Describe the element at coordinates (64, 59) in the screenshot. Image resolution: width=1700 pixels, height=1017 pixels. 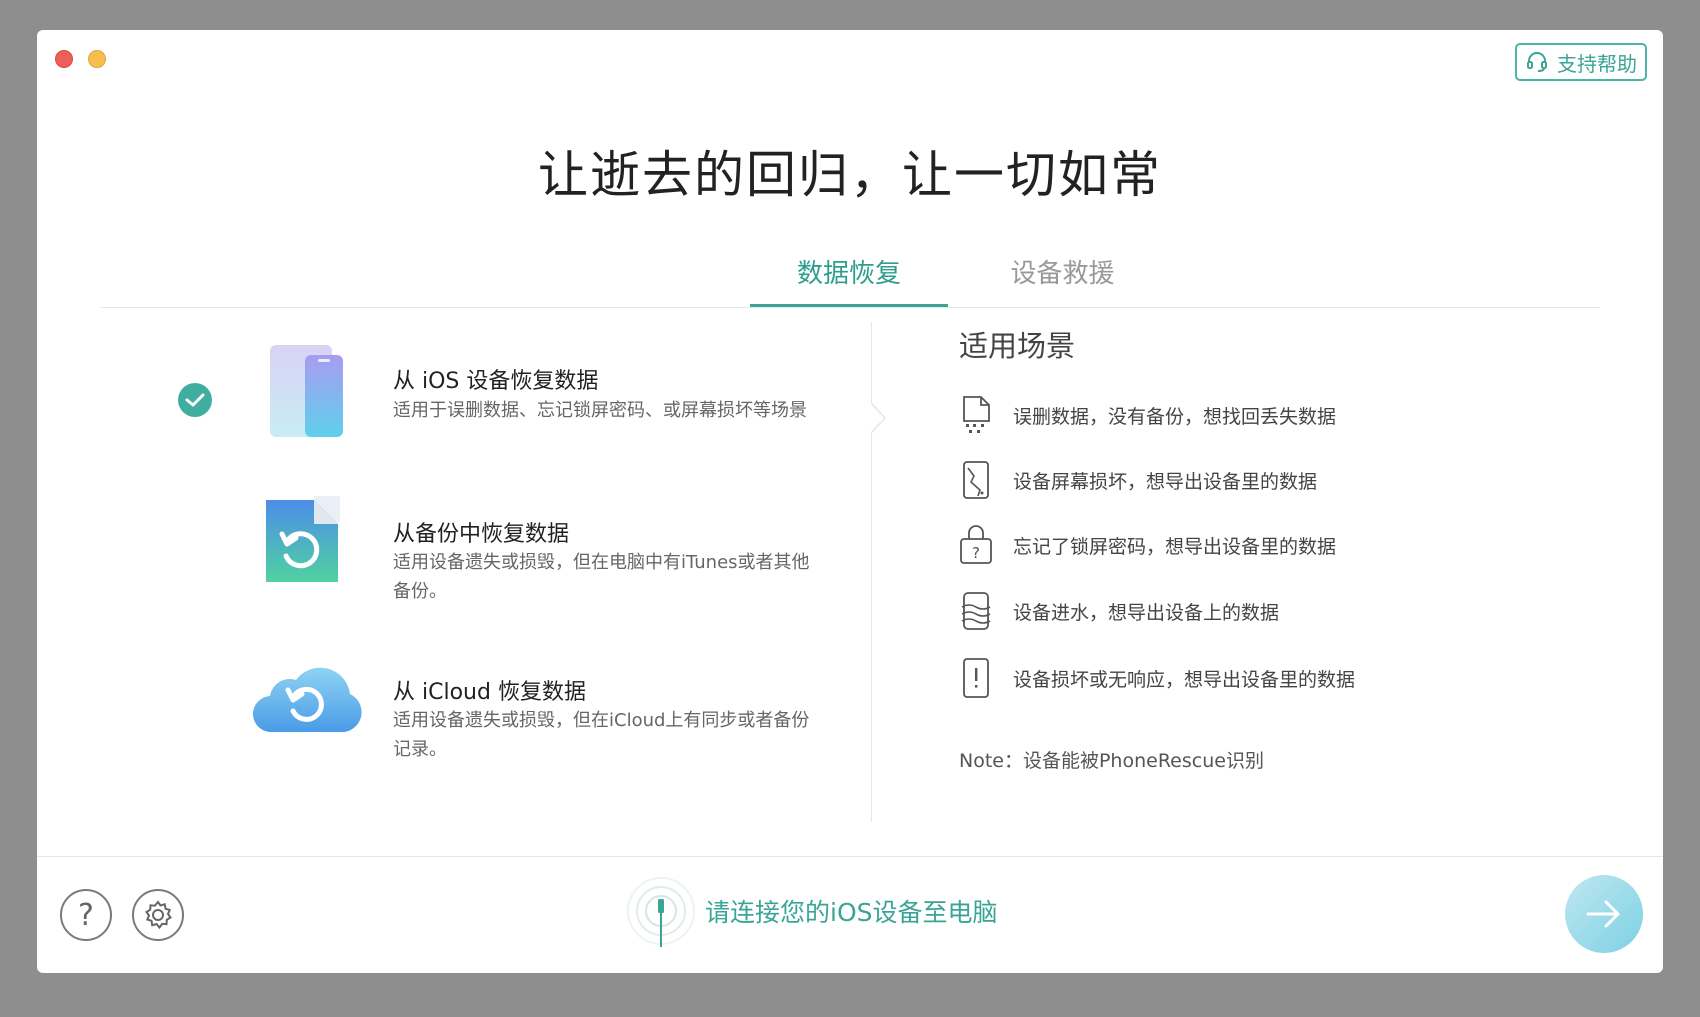
I see `window-close-button` at that location.